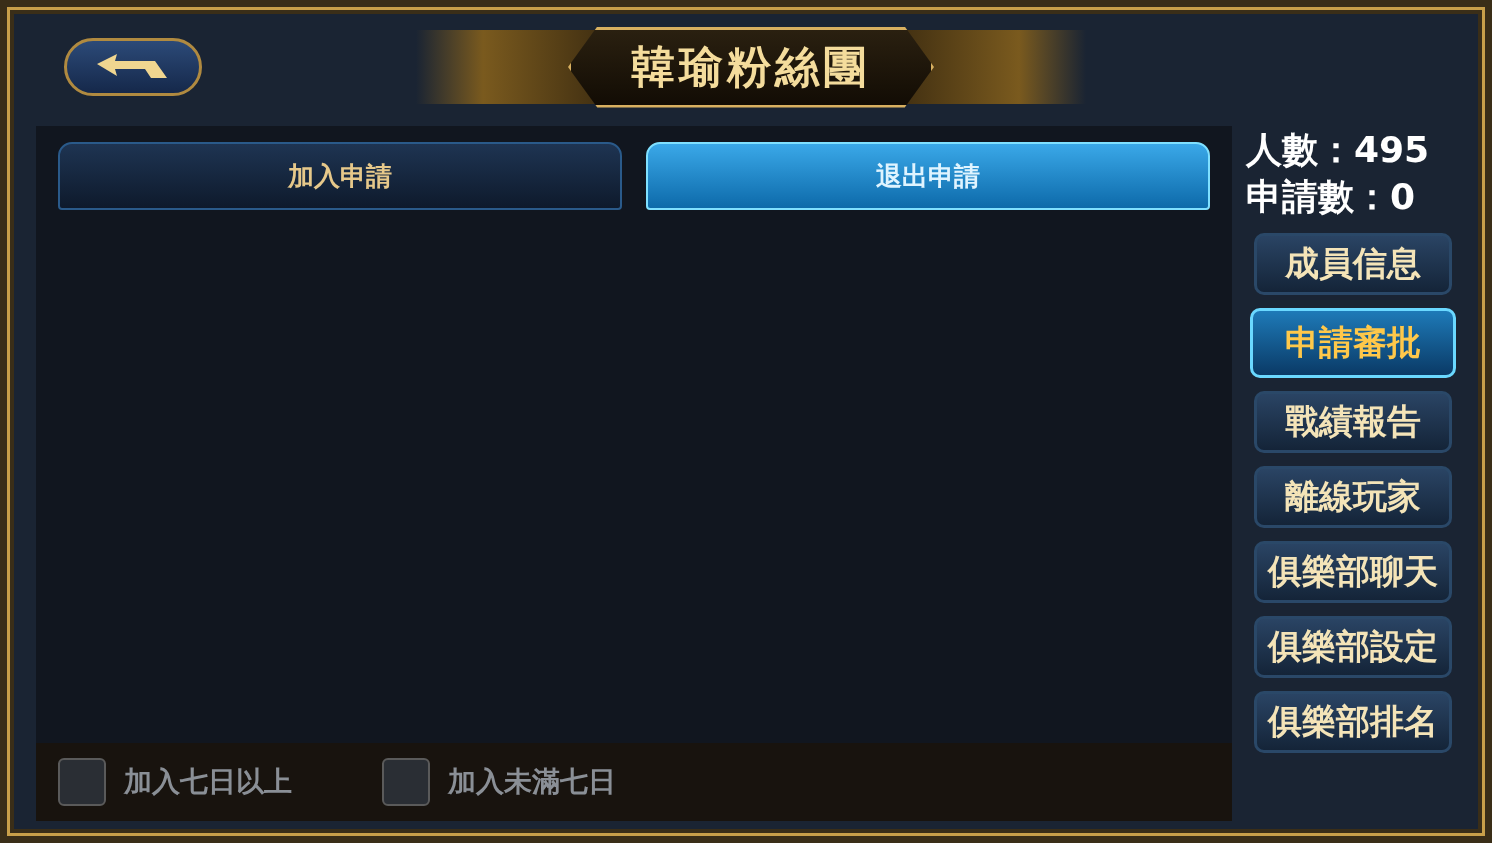  I want to click on menu-button: 申請審批, so click(1353, 343).